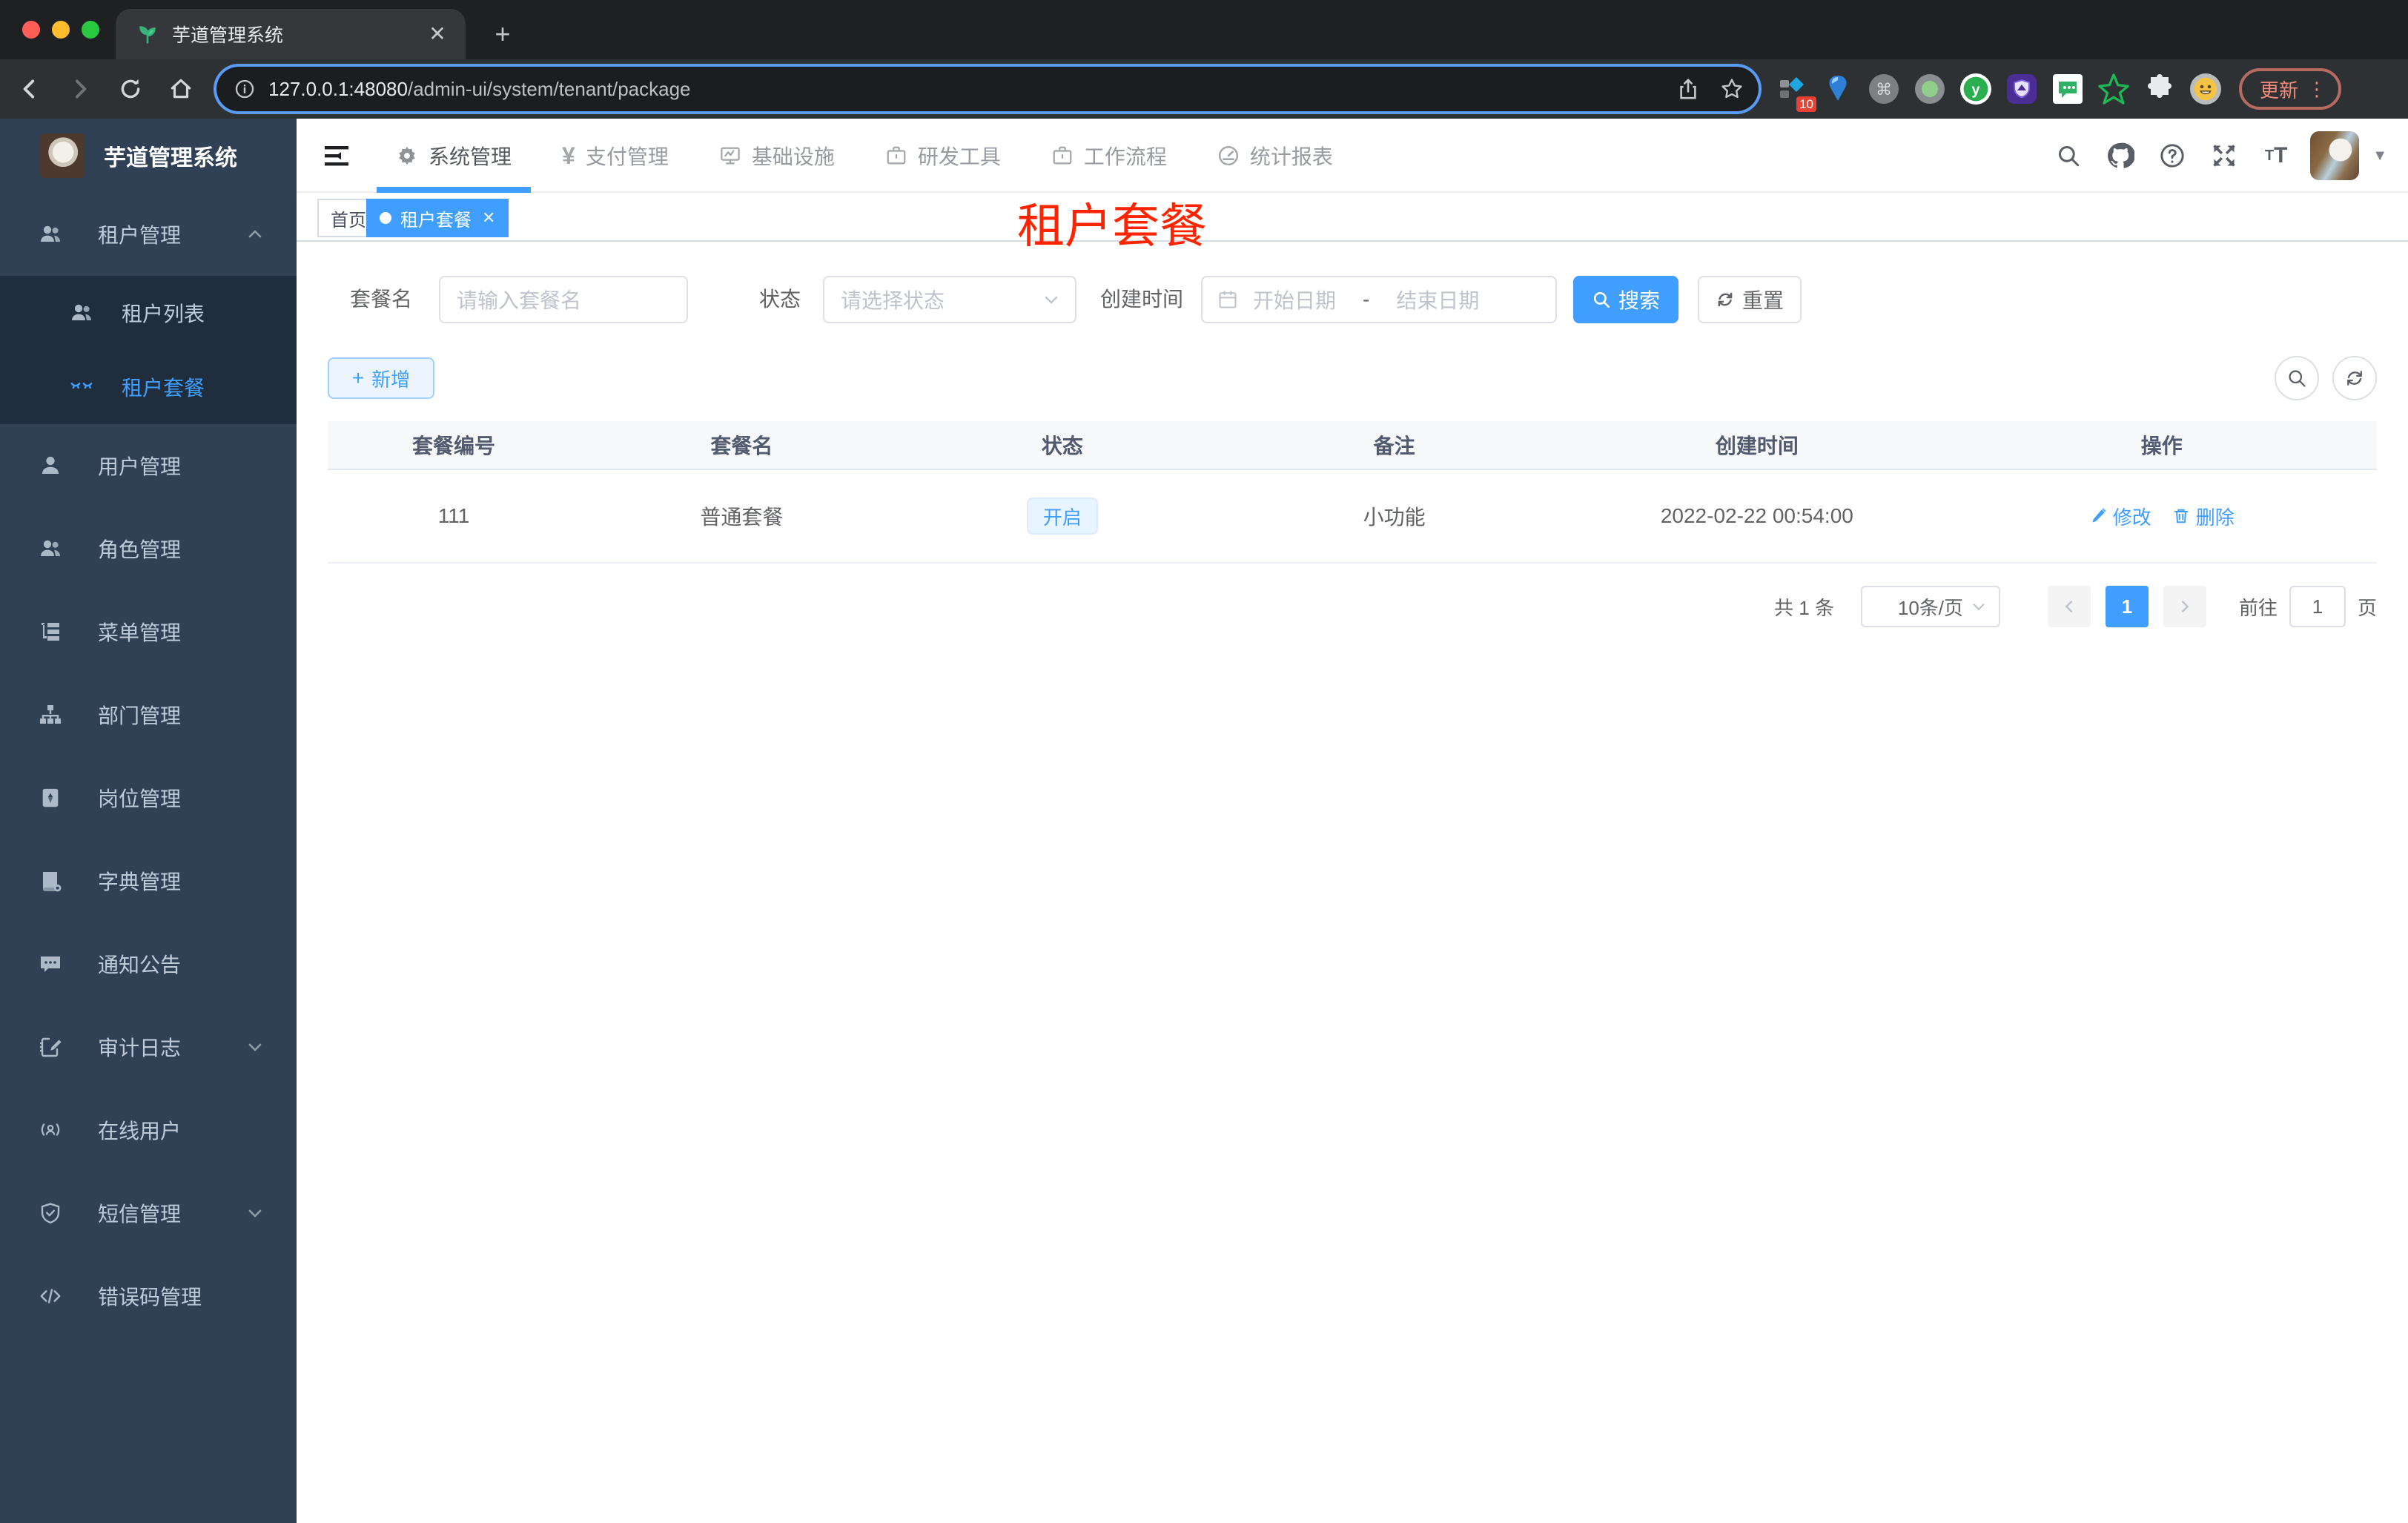  Describe the element at coordinates (454, 445) in the screenshot. I see `column-header: 套餐编号` at that location.